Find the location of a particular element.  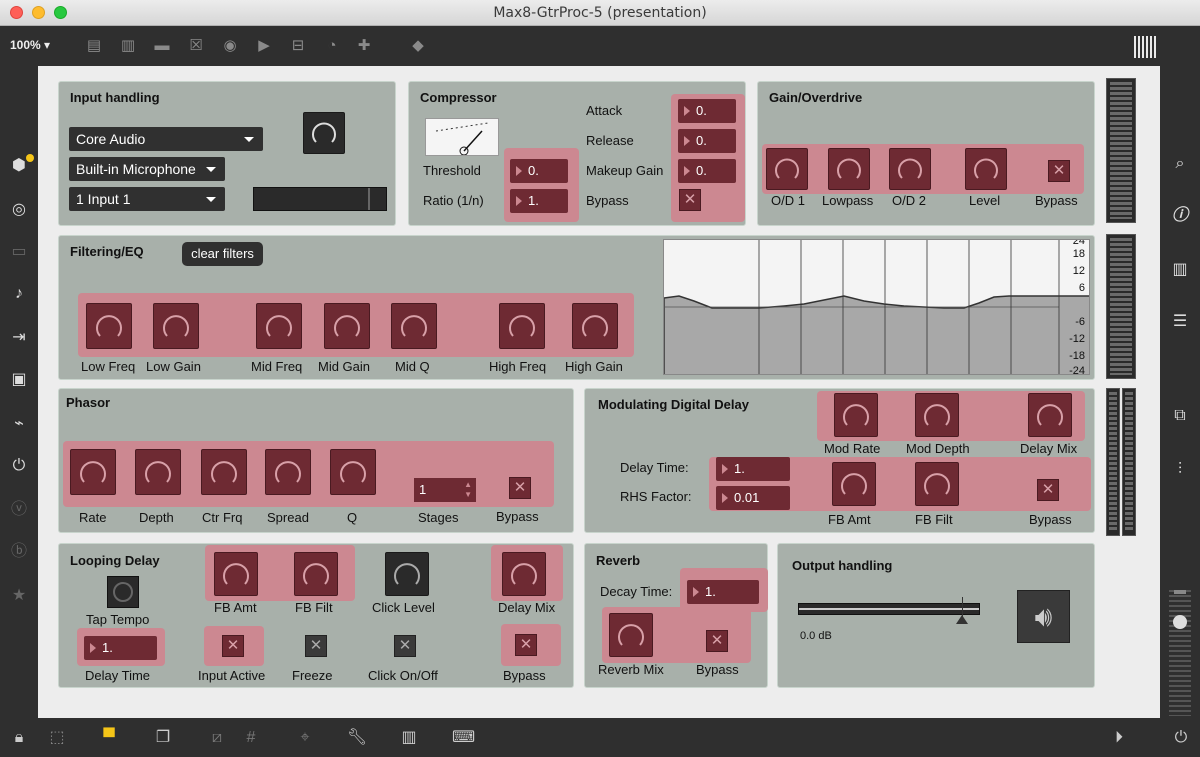

power-icon: ⏻ is located at coordinates (1181, 738).